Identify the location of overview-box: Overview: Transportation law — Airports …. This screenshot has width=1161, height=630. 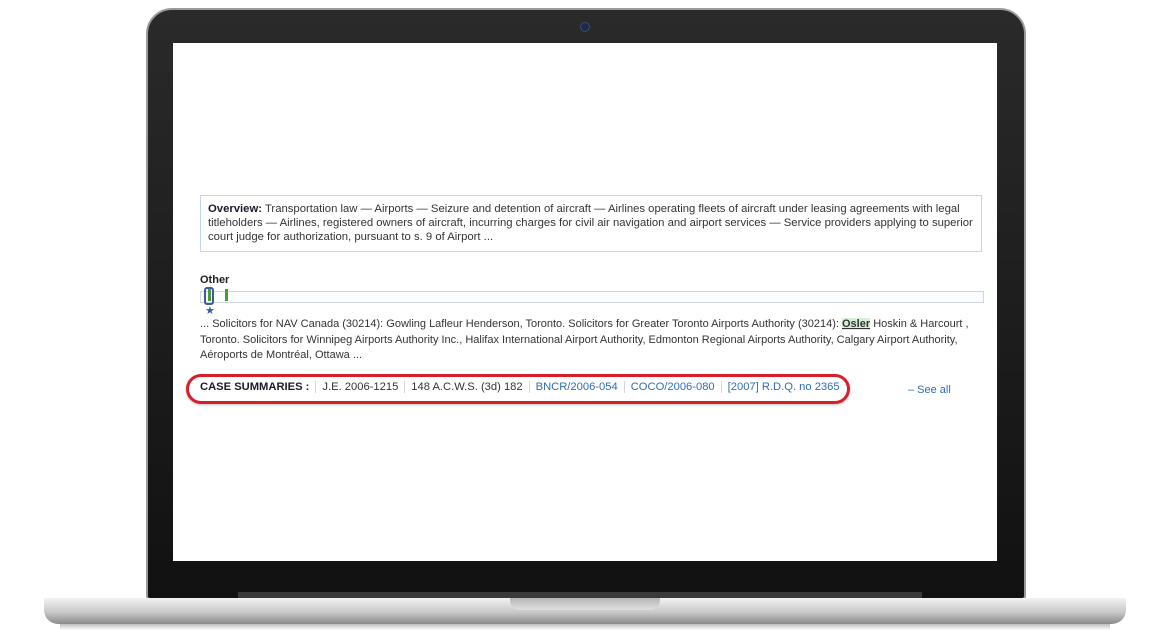
(591, 223).